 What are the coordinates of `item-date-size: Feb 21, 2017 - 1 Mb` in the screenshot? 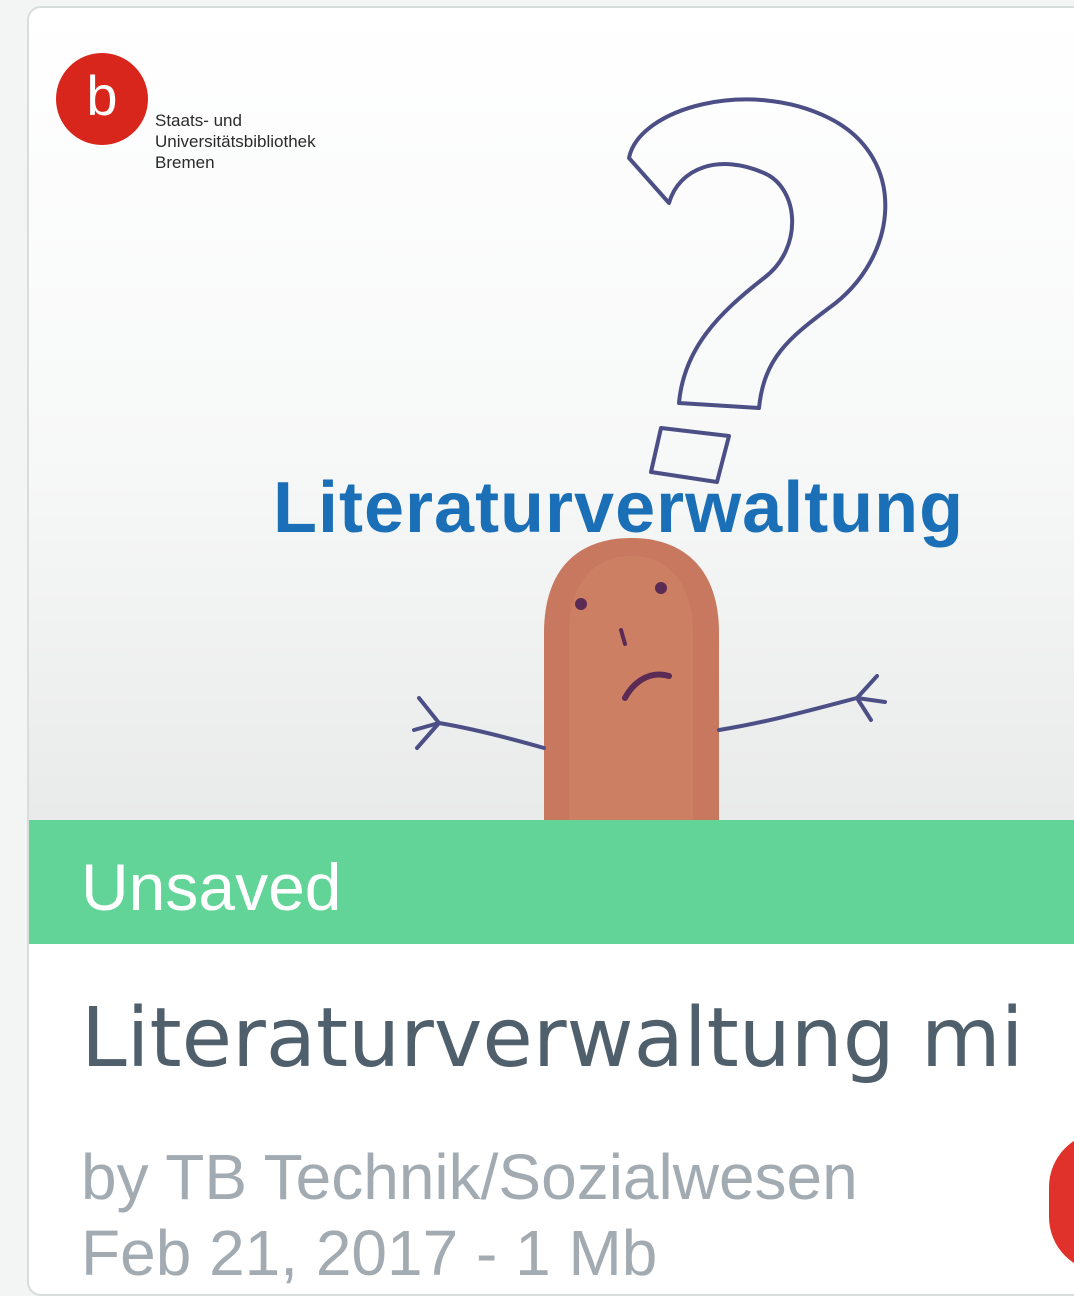 It's located at (369, 1253).